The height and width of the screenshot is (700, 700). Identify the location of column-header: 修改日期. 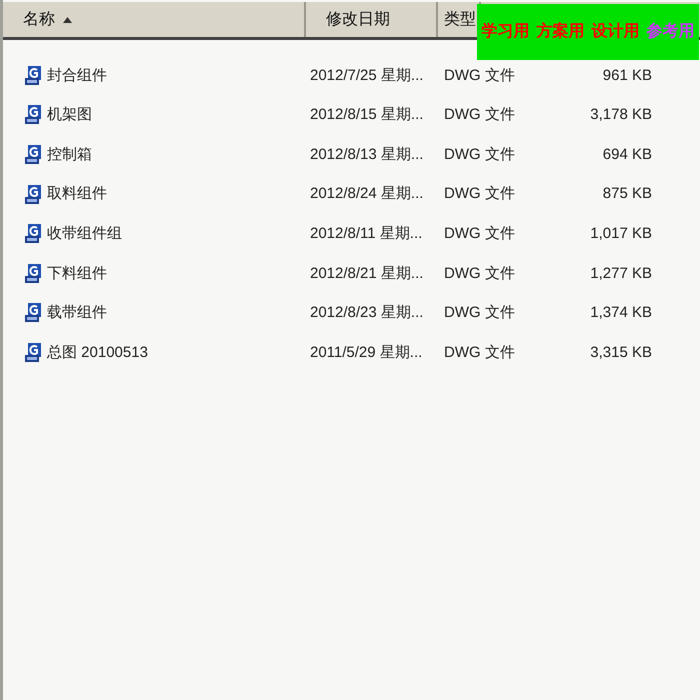
(372, 19).